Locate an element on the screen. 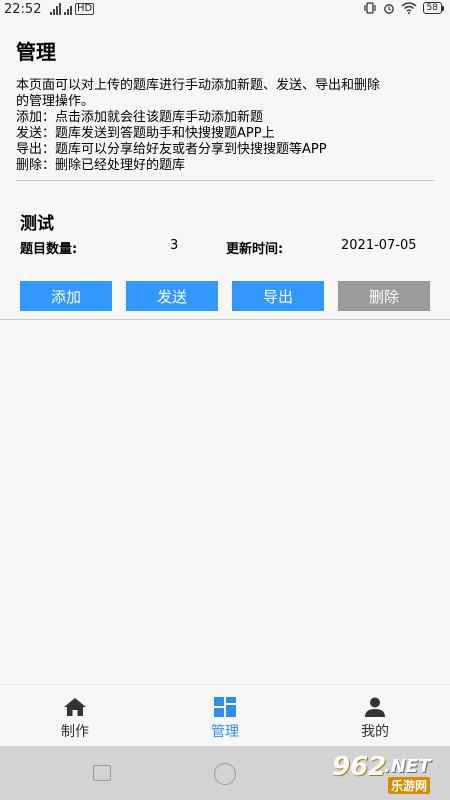  updated-time-value: 2021-07-05 is located at coordinates (379, 245).